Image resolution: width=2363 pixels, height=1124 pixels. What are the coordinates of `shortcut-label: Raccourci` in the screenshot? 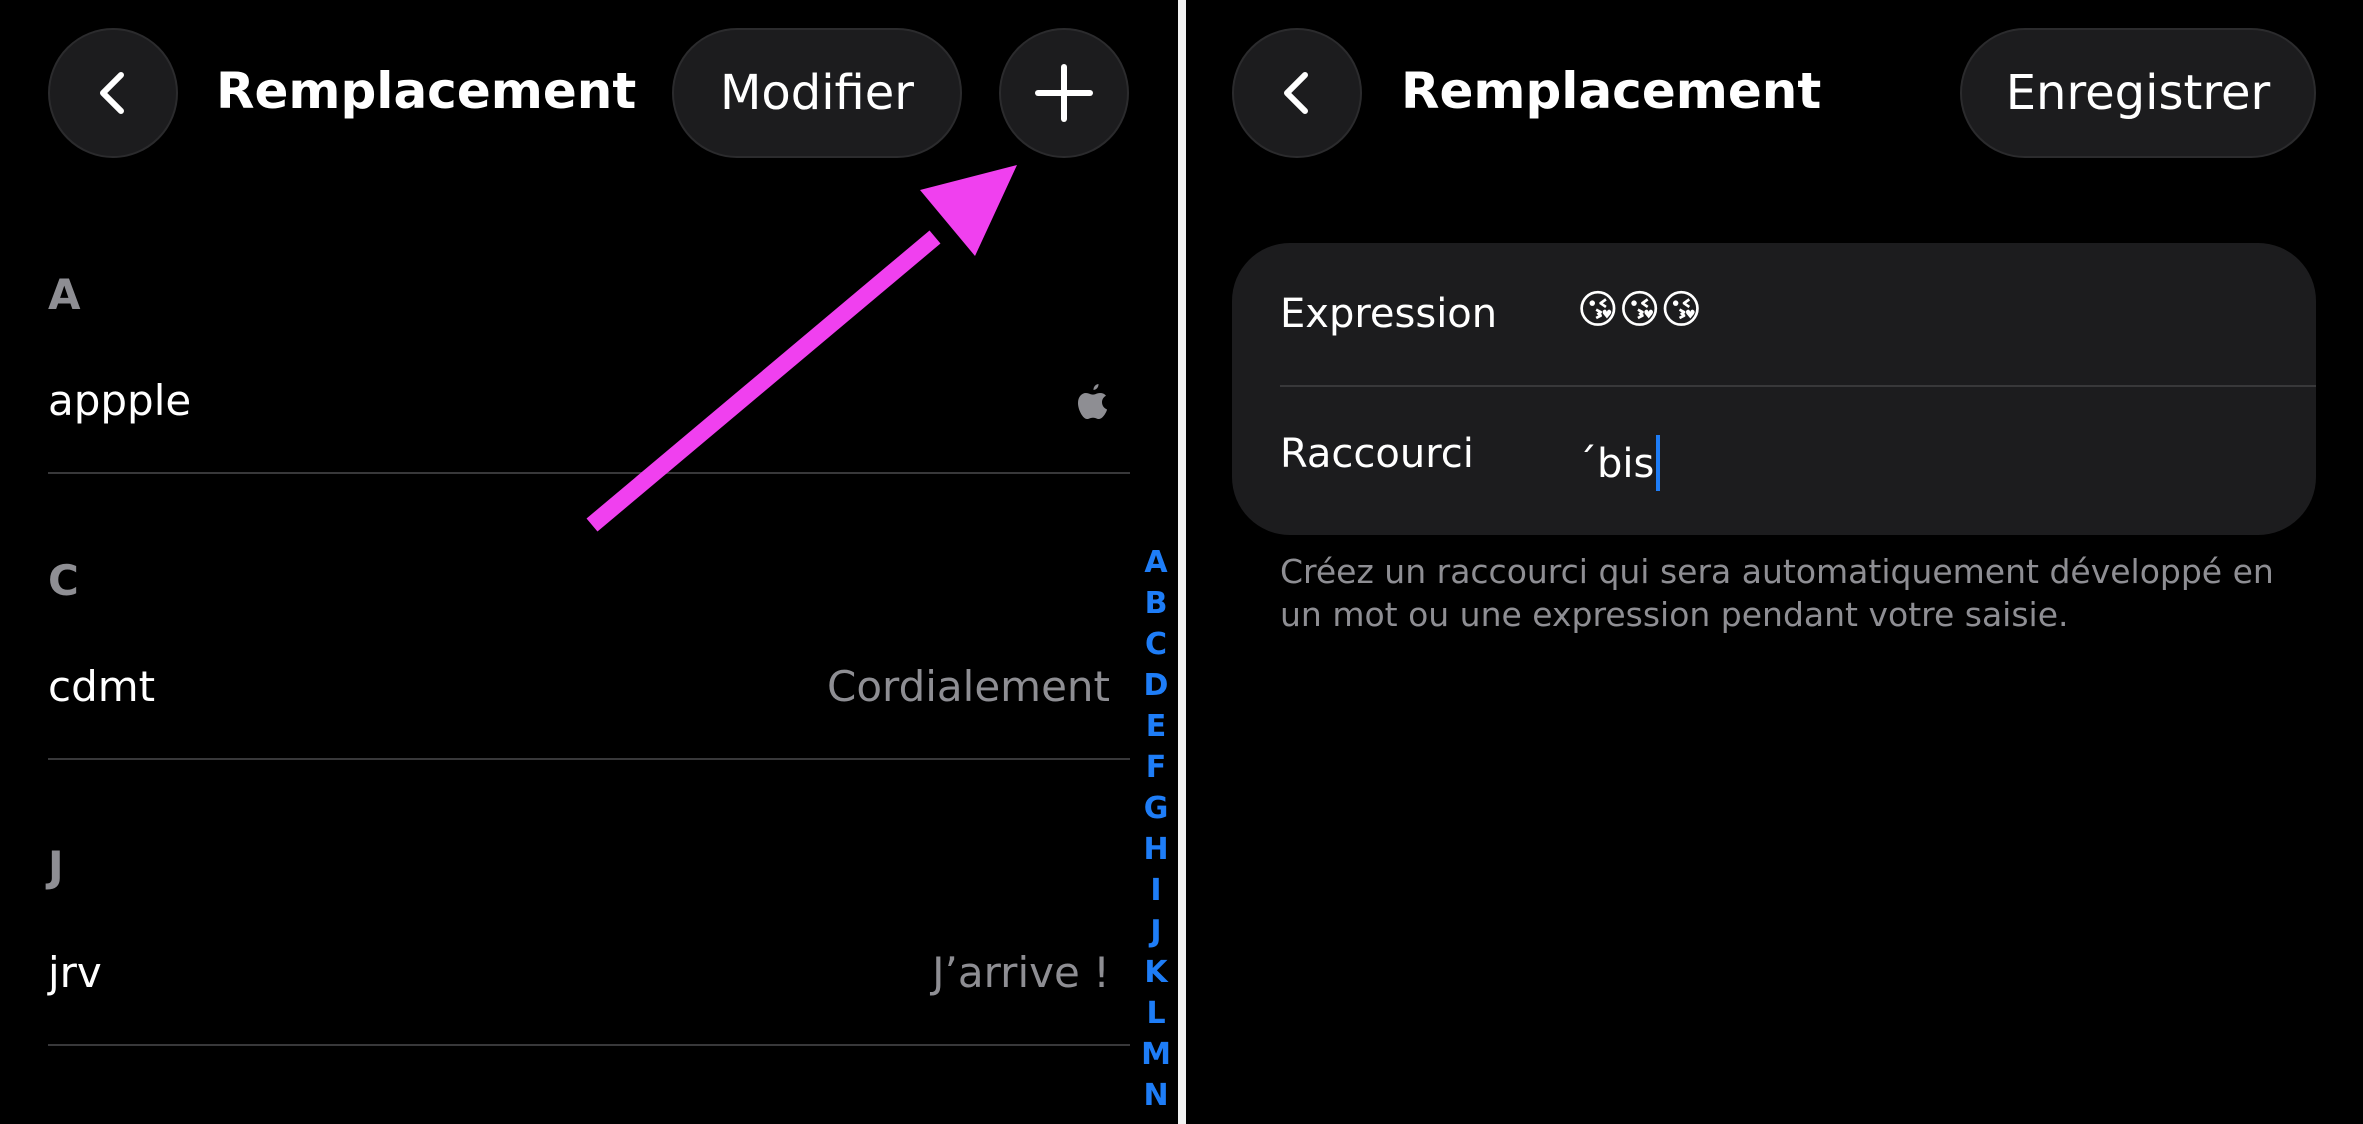 It's located at (1377, 454).